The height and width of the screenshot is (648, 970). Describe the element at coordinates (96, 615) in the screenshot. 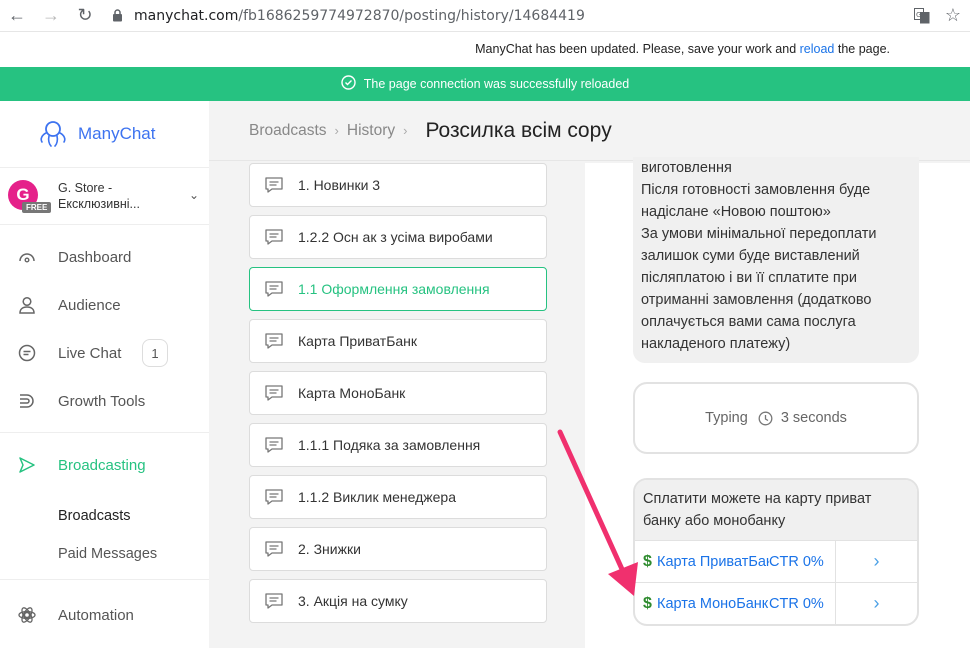

I see `sidebar-item-label: Automation` at that location.